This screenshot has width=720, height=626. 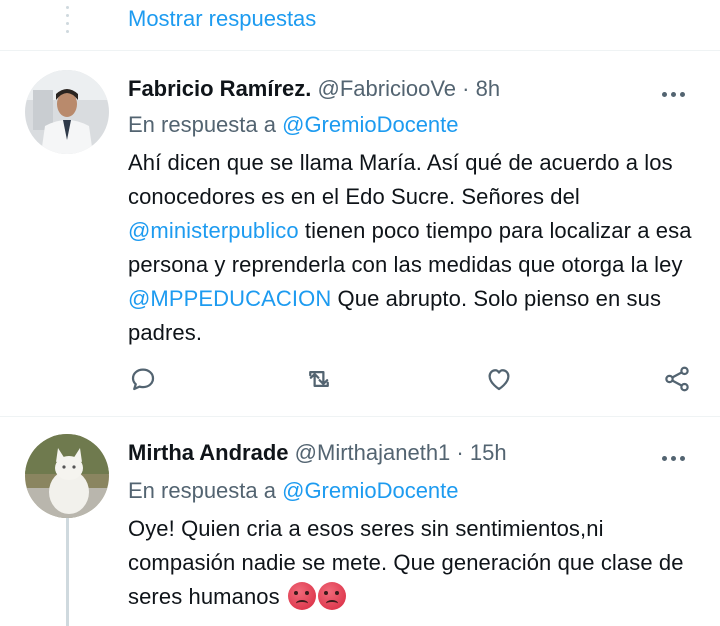 I want to click on tweet-header: Mirtha Andrade @Mirthajaneth1 · 15h, so click(x=317, y=453).